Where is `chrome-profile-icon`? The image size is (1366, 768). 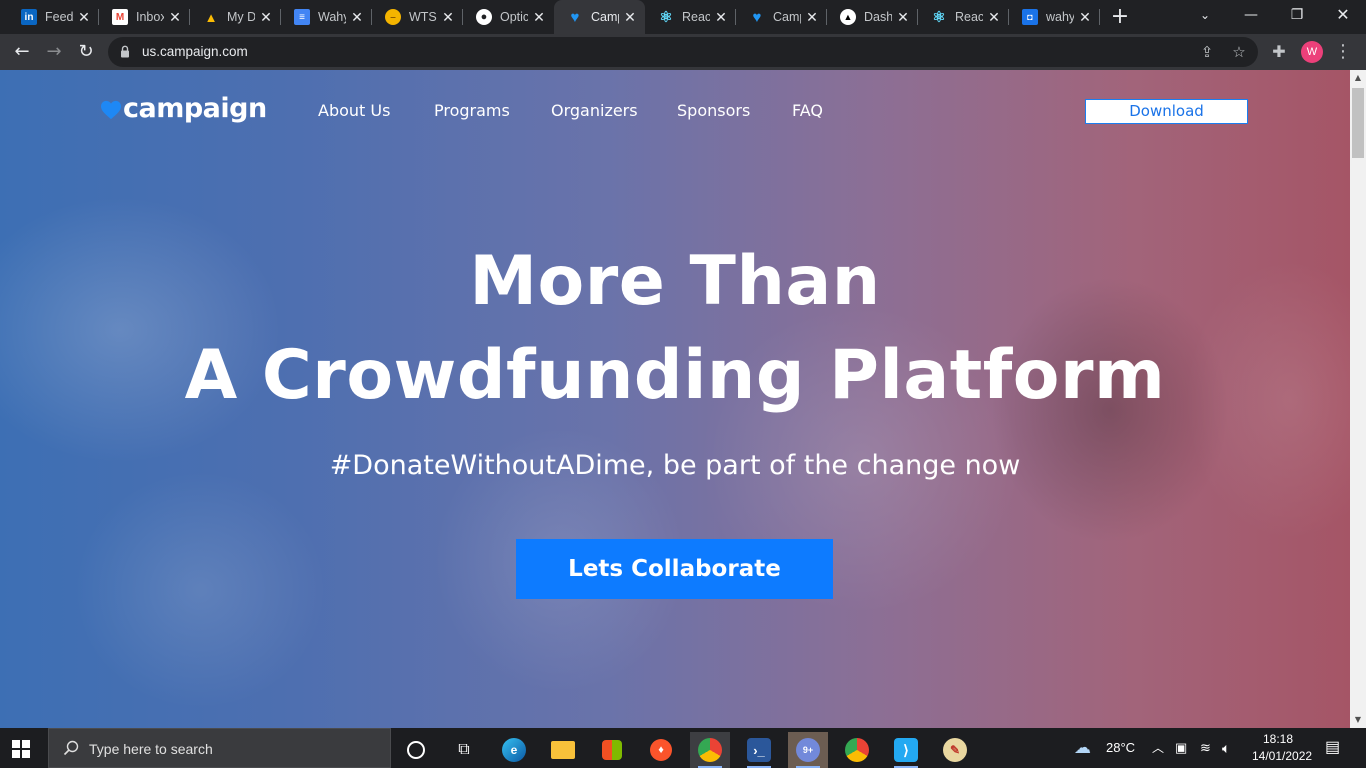
chrome-profile-icon is located at coordinates (857, 750).